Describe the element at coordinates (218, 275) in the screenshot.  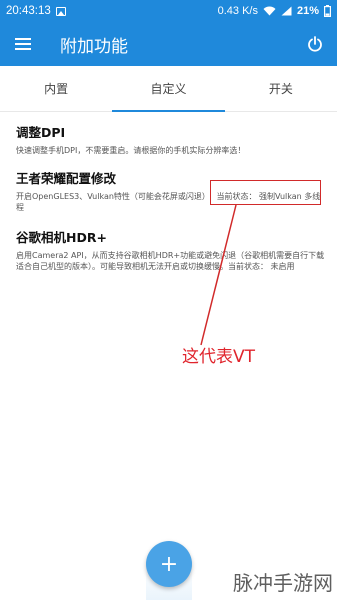
I see `annotation-arrow` at that location.